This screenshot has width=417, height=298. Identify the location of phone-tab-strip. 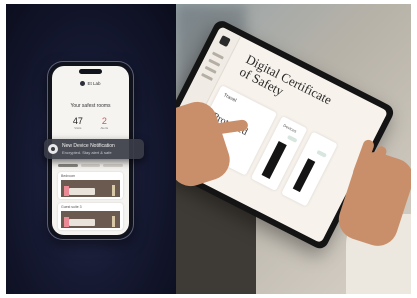
(91, 165).